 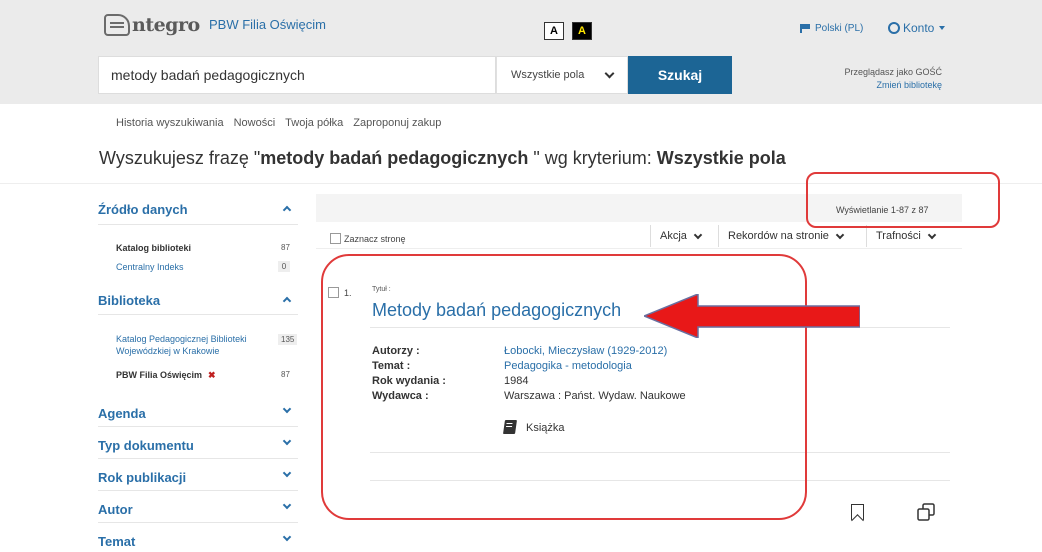 I want to click on facet-item-central-index: Centralny Indeks, so click(x=150, y=267).